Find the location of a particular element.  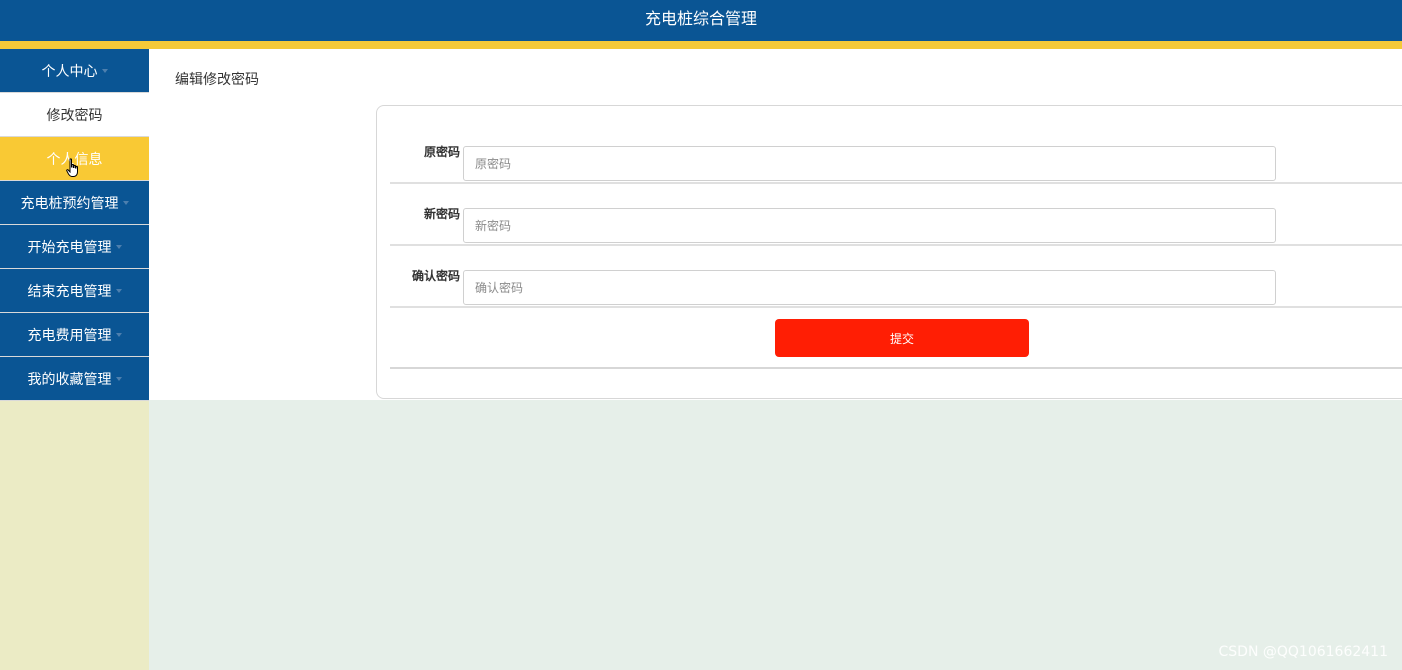

app-title: 充电桩综合管理 is located at coordinates (700, 18).